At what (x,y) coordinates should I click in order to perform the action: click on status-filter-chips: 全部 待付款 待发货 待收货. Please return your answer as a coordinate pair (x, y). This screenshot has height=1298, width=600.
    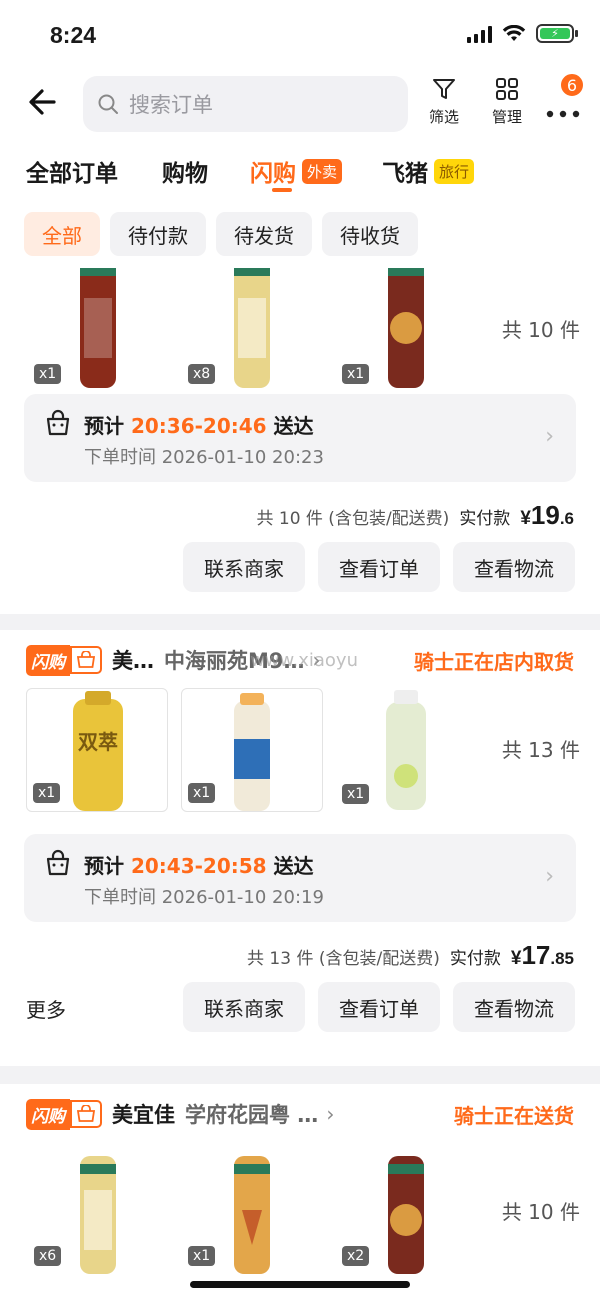
    Looking at the image, I should click on (300, 240).